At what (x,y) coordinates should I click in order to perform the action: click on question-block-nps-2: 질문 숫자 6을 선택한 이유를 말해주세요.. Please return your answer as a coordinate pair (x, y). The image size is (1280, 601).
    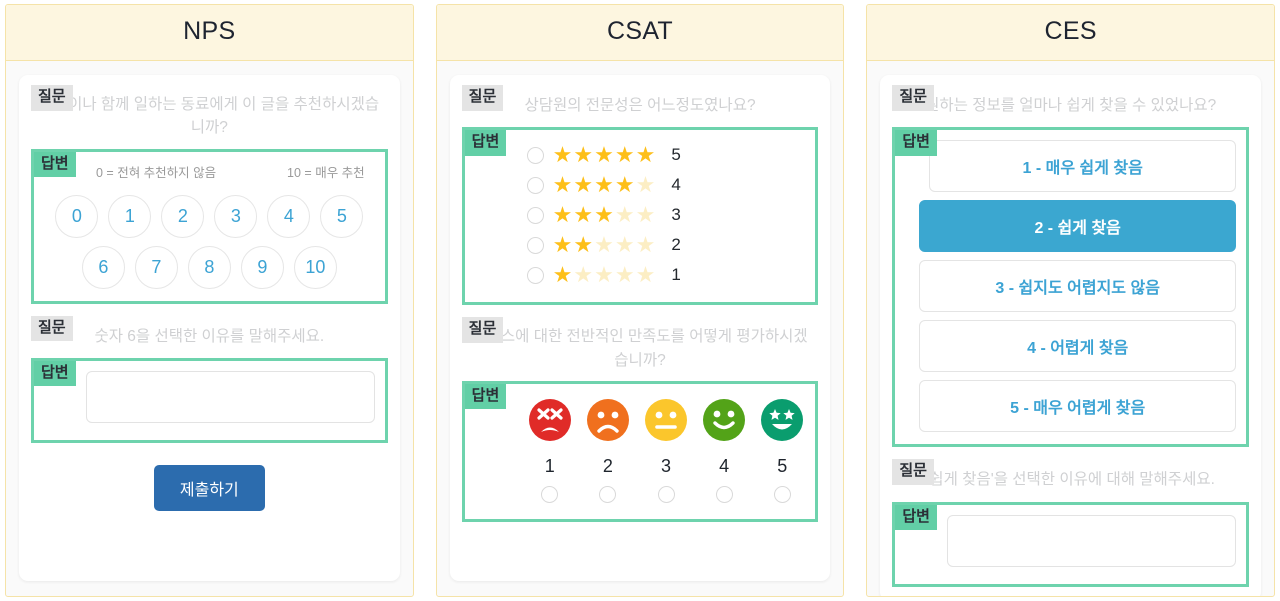
    Looking at the image, I should click on (209, 336).